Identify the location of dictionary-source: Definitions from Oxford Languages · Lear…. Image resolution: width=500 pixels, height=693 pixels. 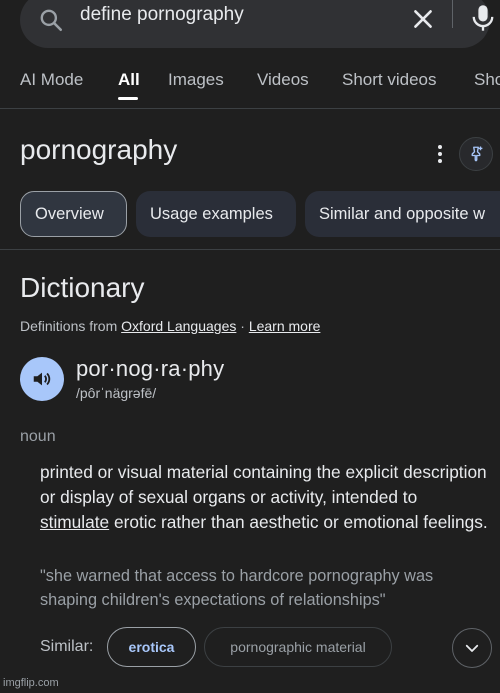
(170, 326).